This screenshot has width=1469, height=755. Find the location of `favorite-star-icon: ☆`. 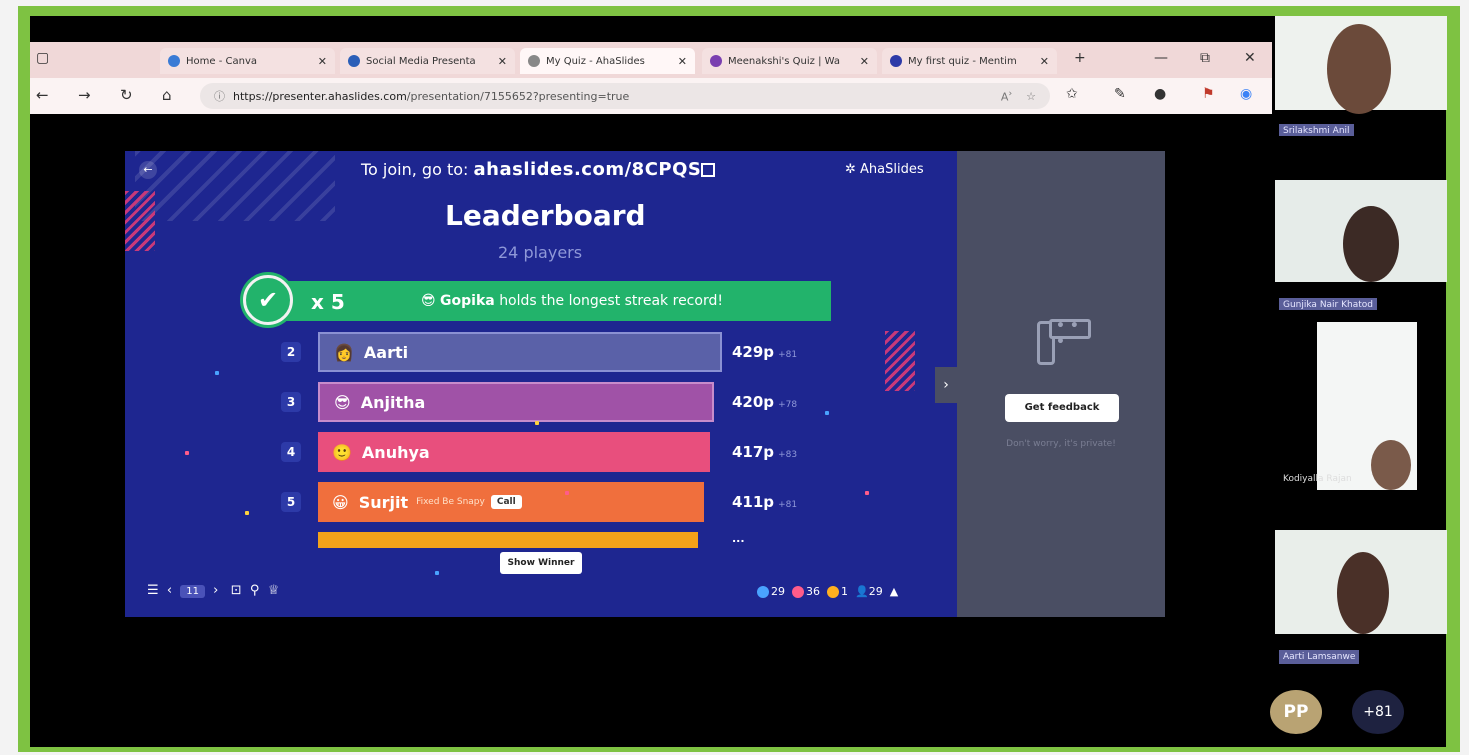

favorite-star-icon: ☆ is located at coordinates (1031, 96).